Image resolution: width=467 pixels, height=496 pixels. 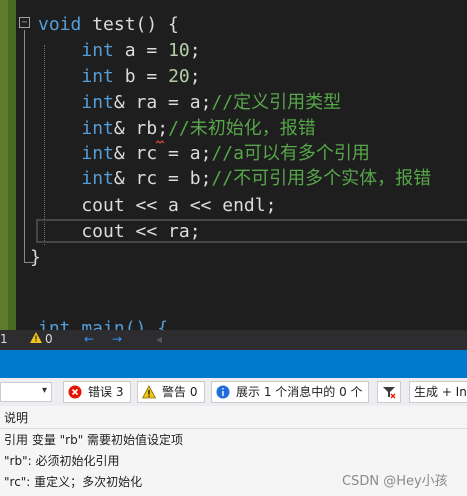 I want to click on code-line: cout << a << endl;, so click(x=157, y=206).